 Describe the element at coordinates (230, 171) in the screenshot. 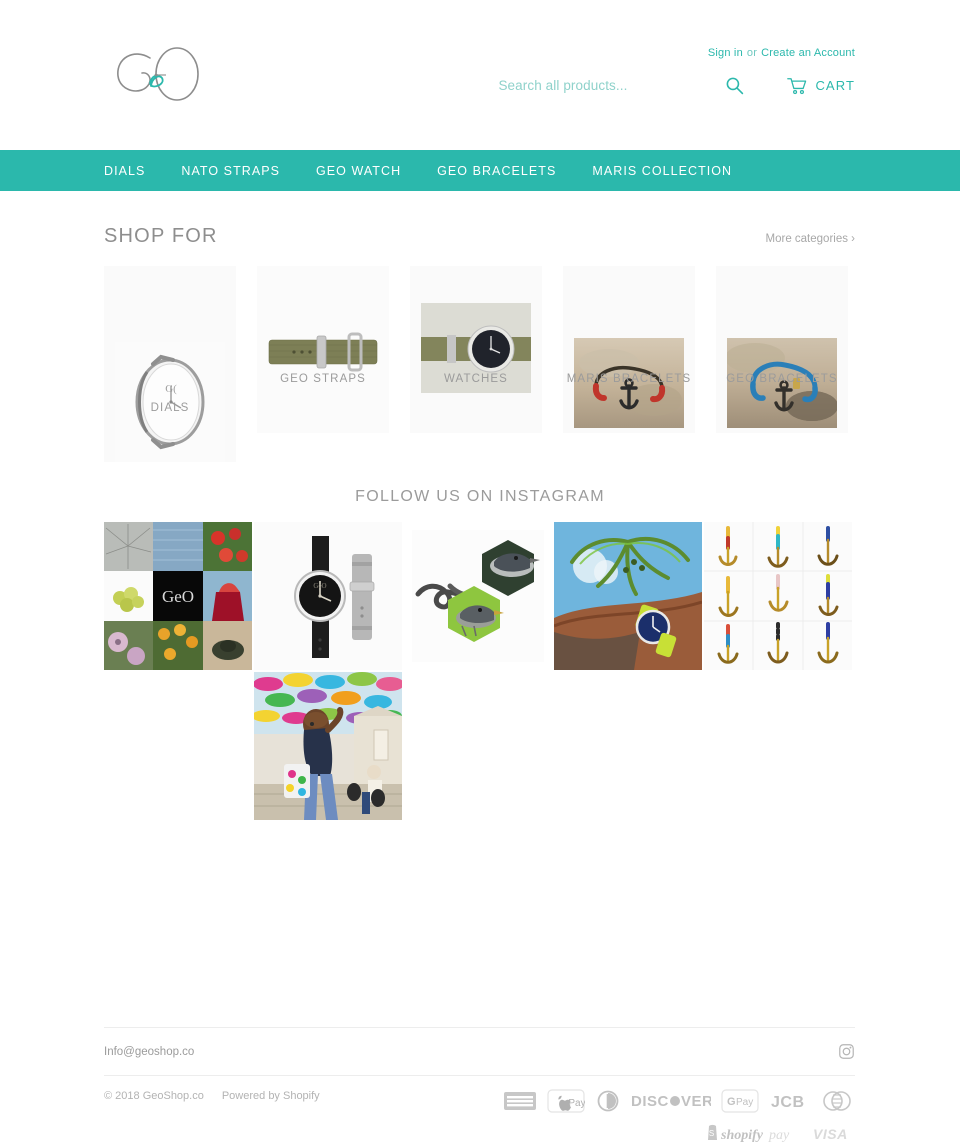

I see `nav-item-nato-straps: NATO STRAPS` at that location.